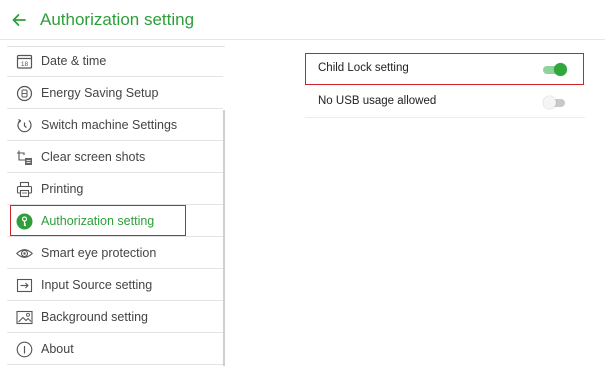 The height and width of the screenshot is (366, 605). I want to click on energy-icon, so click(24, 93).